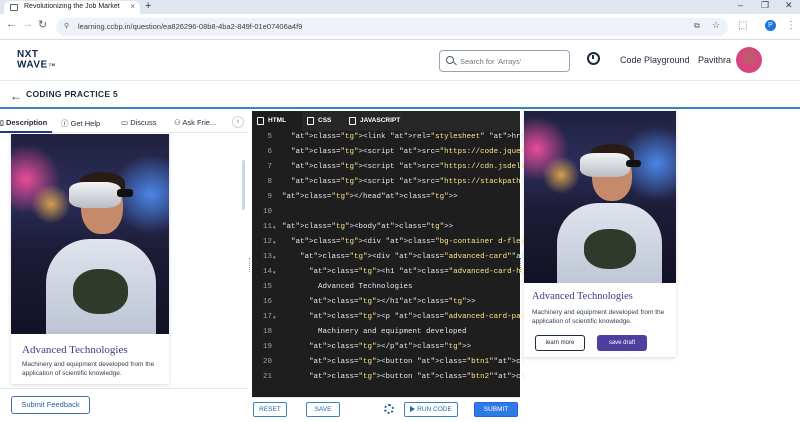 The height and width of the screenshot is (422, 800). What do you see at coordinates (16, 96) in the screenshot?
I see `back-arrow-icon: ←` at bounding box center [16, 96].